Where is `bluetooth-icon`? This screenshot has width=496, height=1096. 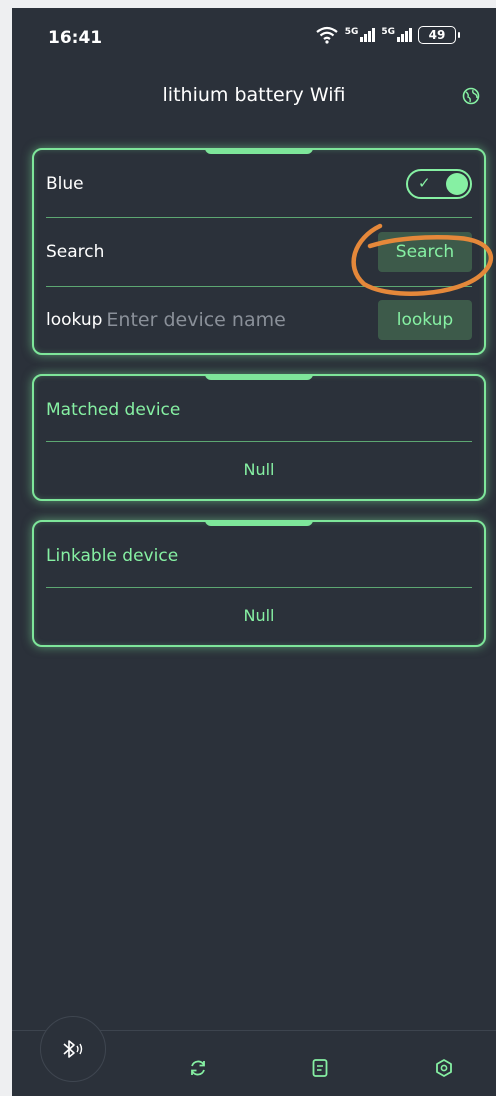 bluetooth-icon is located at coordinates (73, 1049).